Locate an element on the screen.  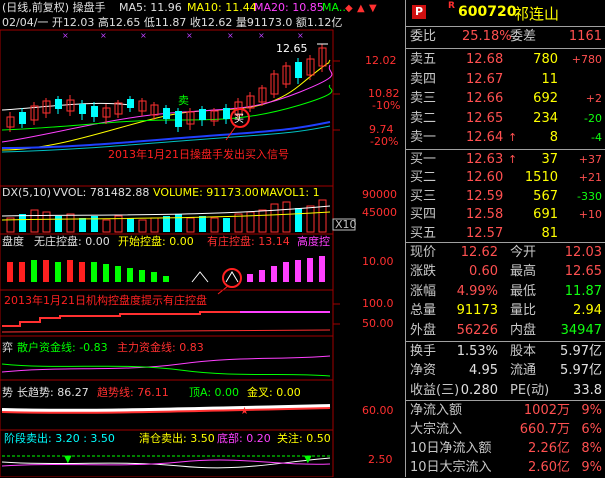
fund-flow-row: 10日净流入额 2.26亿 8% is located at coordinates (505, 449).